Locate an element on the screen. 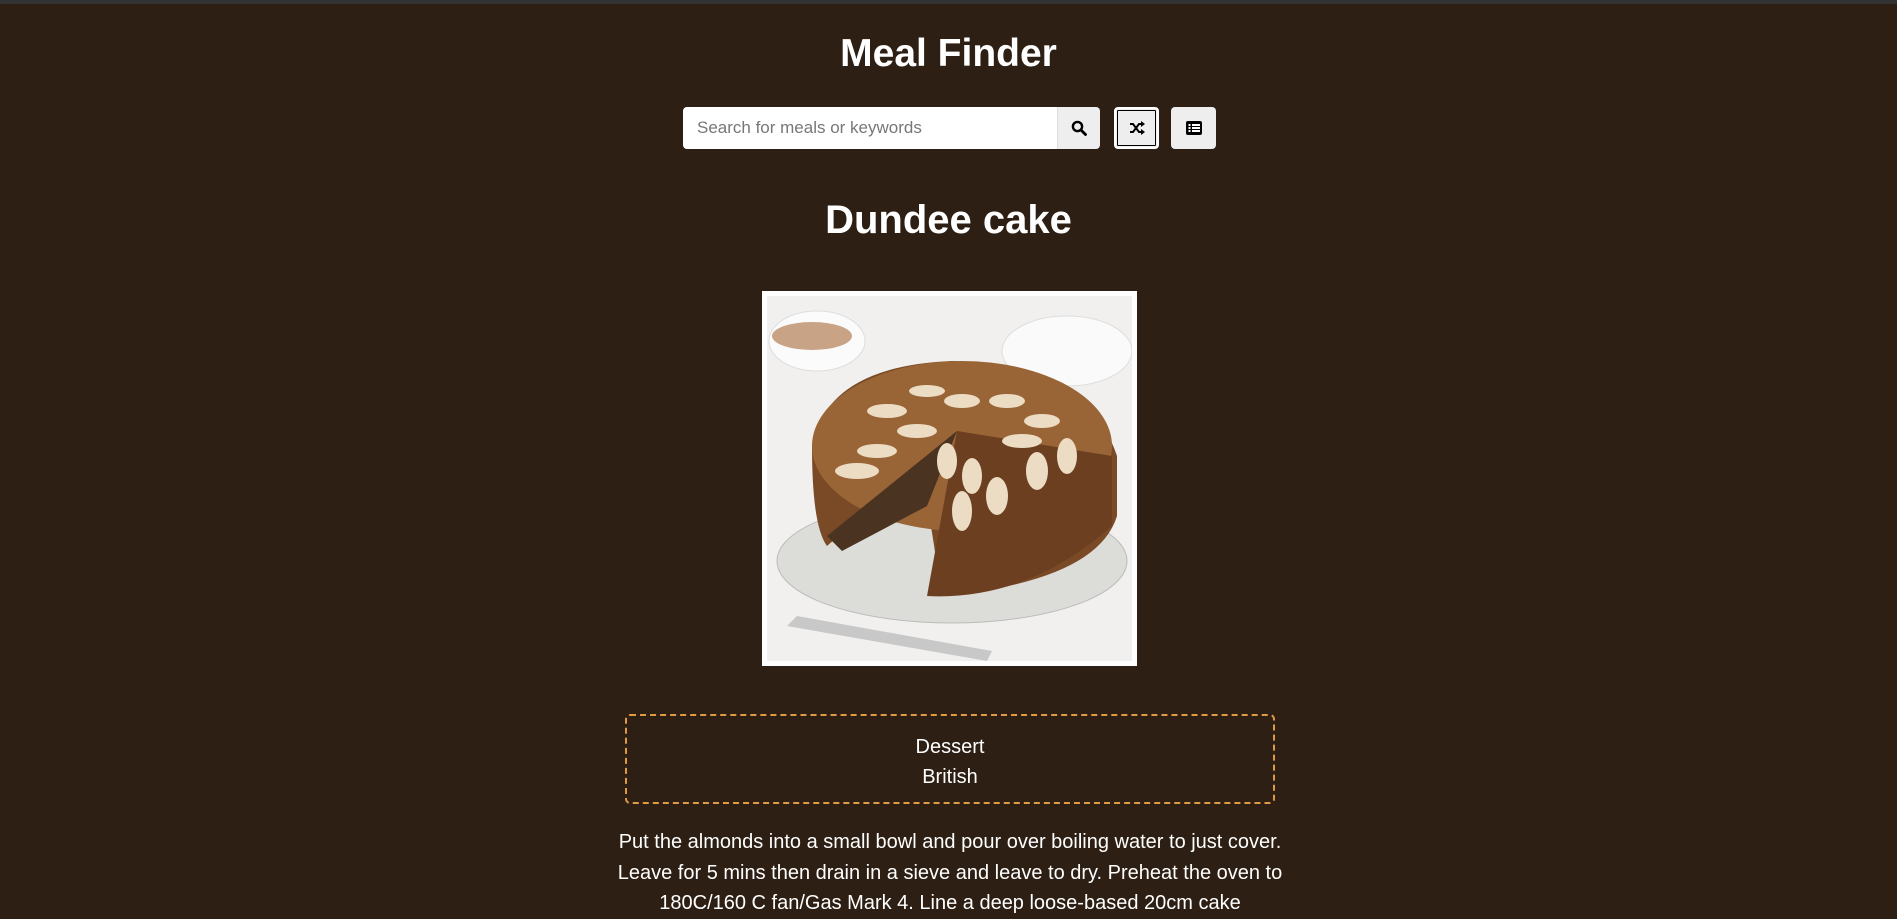 The height and width of the screenshot is (919, 1897). app-title: Meal Finder is located at coordinates (948, 53).